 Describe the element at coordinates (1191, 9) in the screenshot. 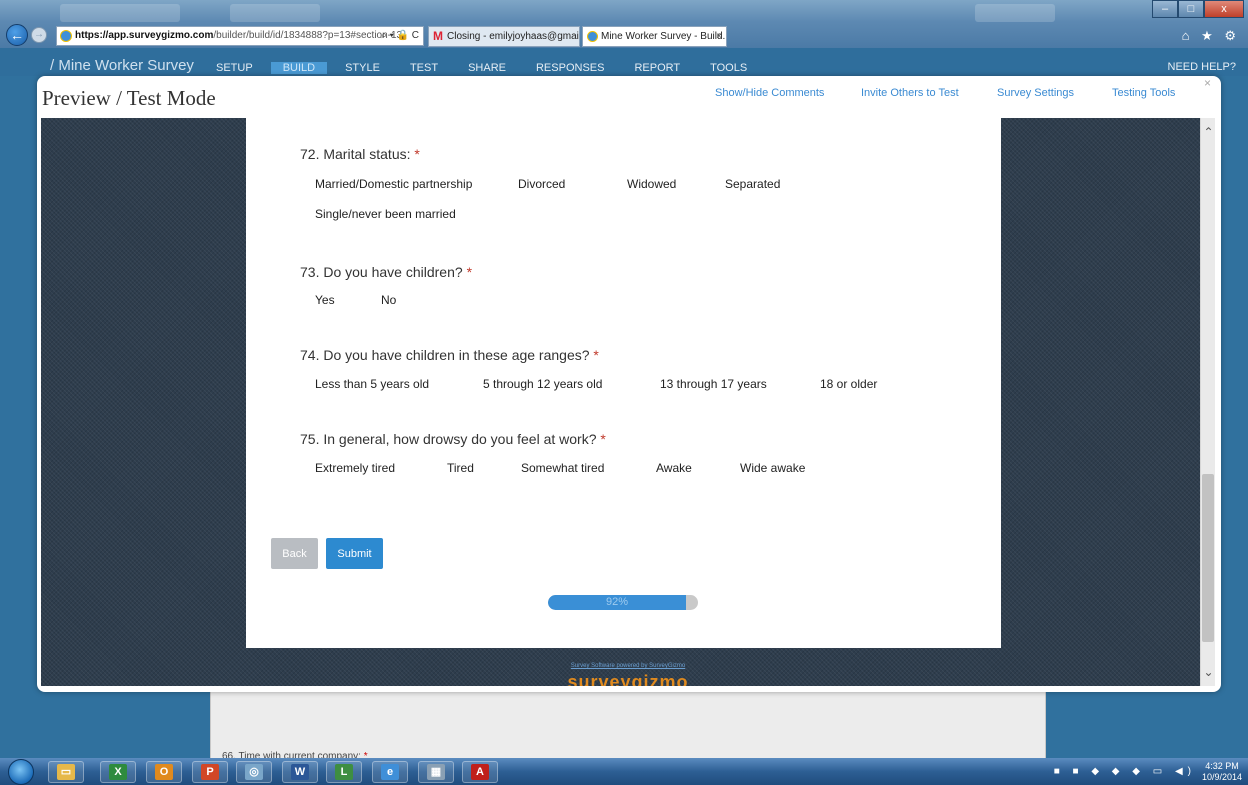

I see `maximize-button: □` at that location.